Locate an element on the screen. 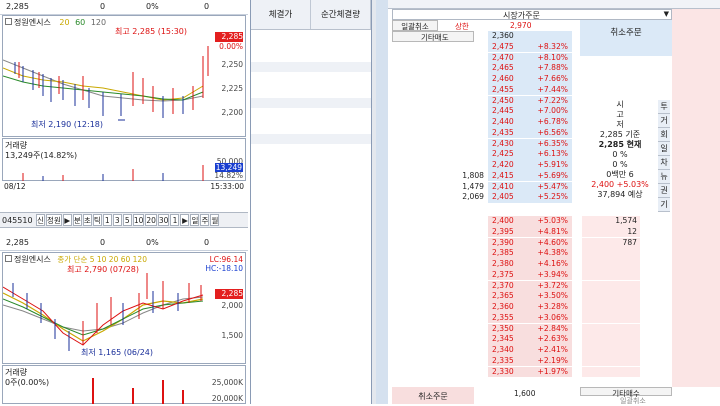 This screenshot has height=406, width=720. price-cell: 2,350 +2.84% is located at coordinates (530, 329).